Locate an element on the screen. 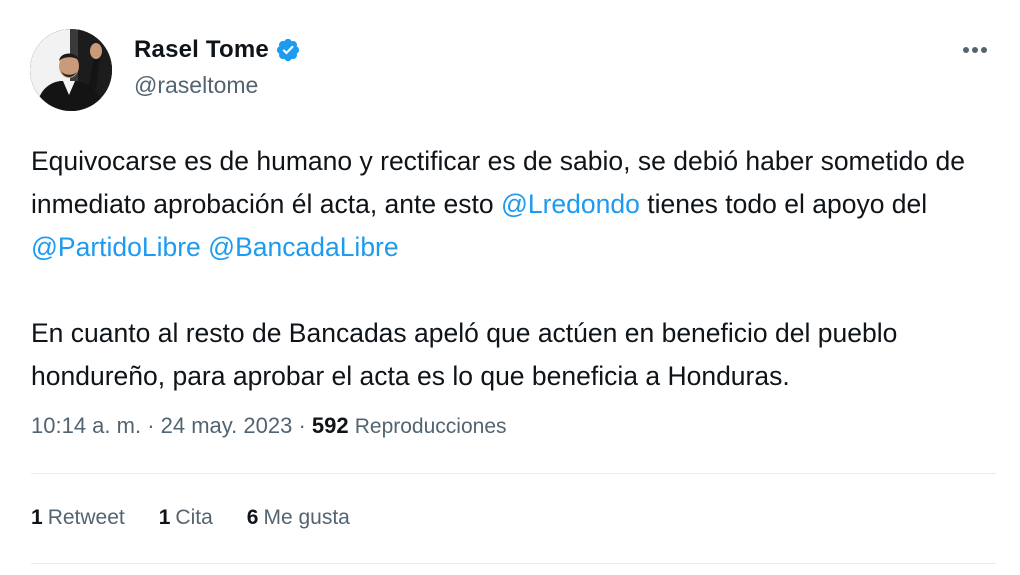 Image resolution: width=1020 pixels, height=575 pixels. more-options-icon is located at coordinates (975, 50).